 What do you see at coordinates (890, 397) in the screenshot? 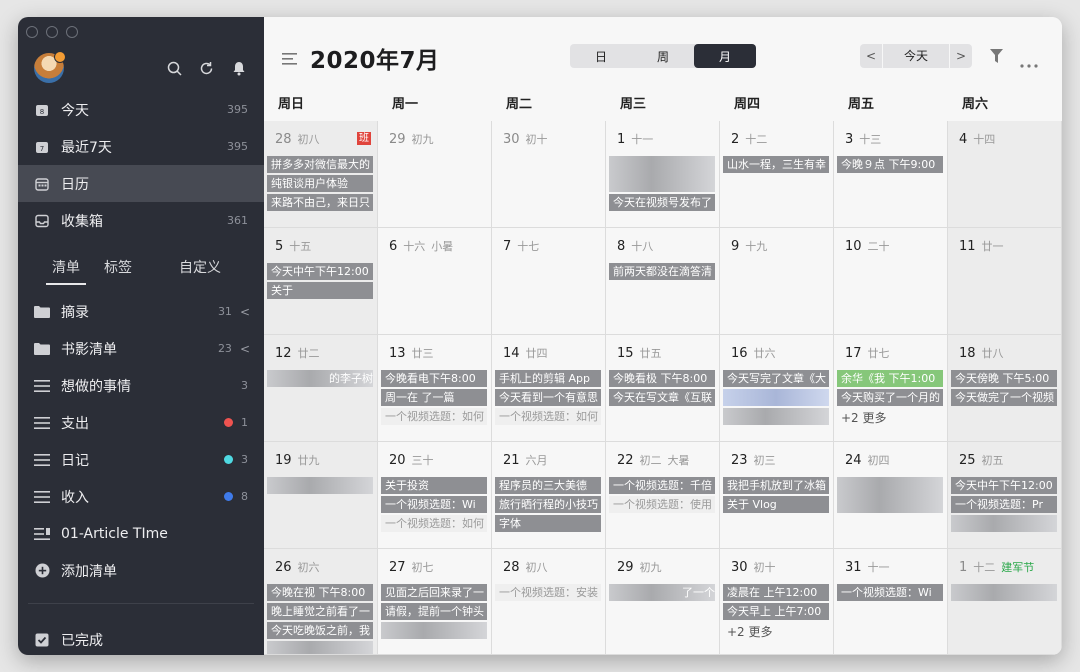
I see `calendar-event: 今天购买了一个月的` at bounding box center [890, 397].